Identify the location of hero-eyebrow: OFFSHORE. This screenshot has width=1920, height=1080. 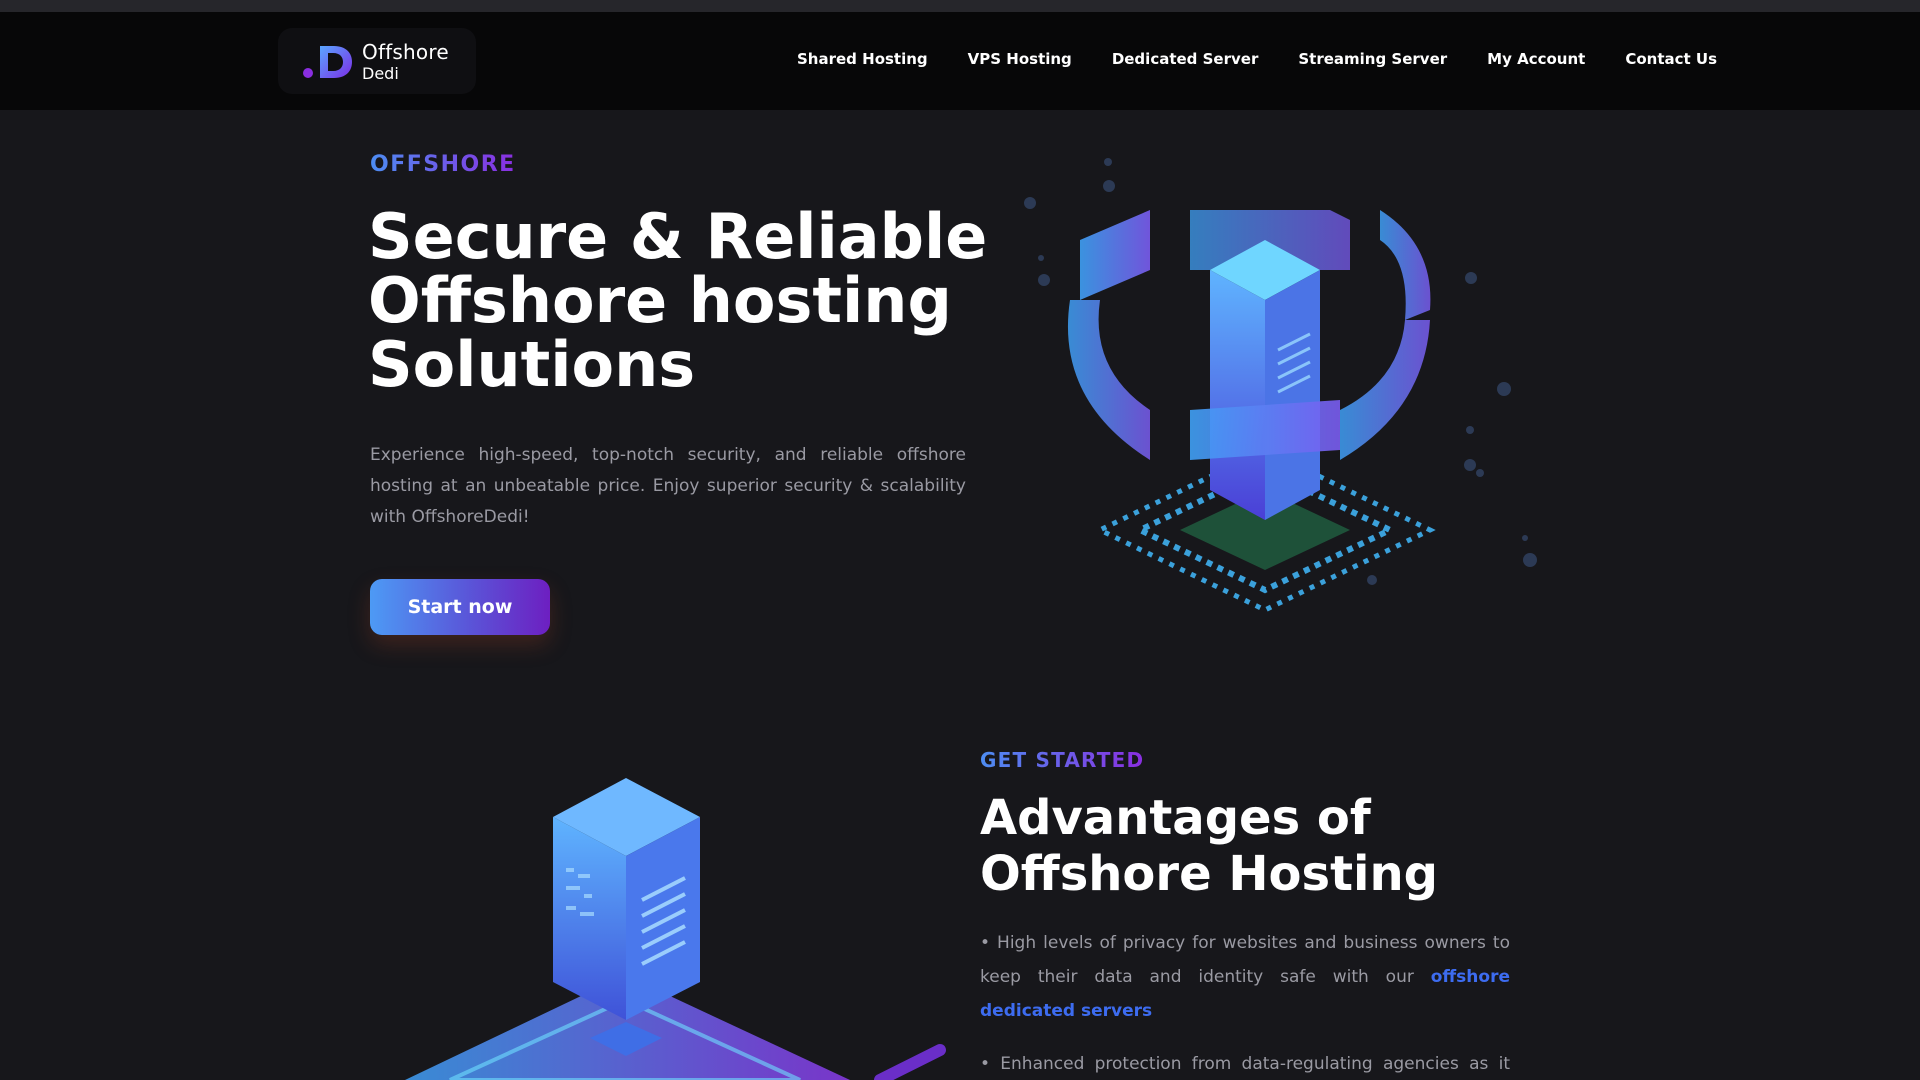
(443, 164).